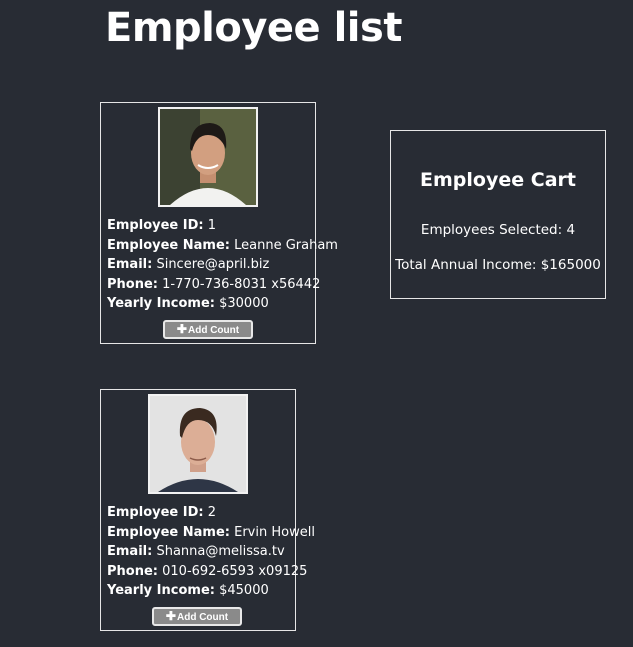 The height and width of the screenshot is (647, 633). Describe the element at coordinates (498, 265) in the screenshot. I see `total-income-text: Total Annual Income: $165000` at that location.